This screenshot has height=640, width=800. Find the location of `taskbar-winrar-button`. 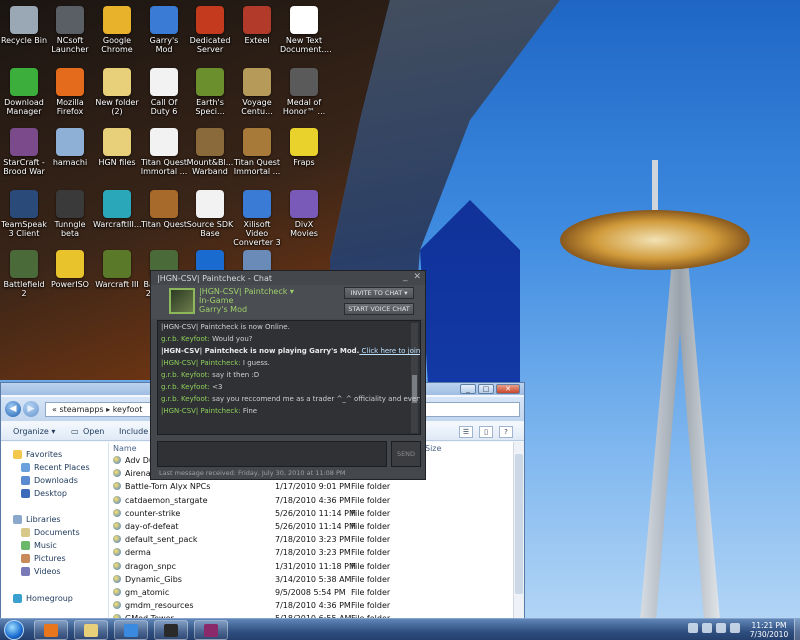

taskbar-winrar-button is located at coordinates (211, 630).